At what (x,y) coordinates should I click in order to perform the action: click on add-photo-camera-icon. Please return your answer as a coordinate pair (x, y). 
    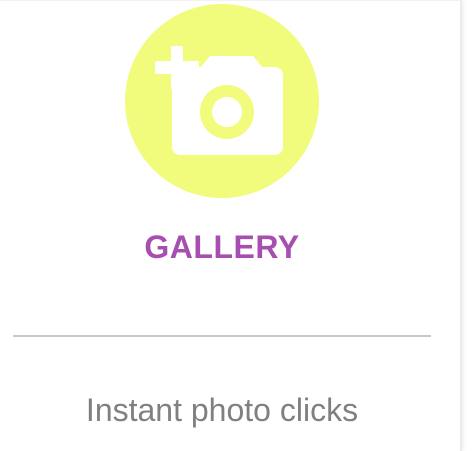
    Looking at the image, I should click on (219, 100).